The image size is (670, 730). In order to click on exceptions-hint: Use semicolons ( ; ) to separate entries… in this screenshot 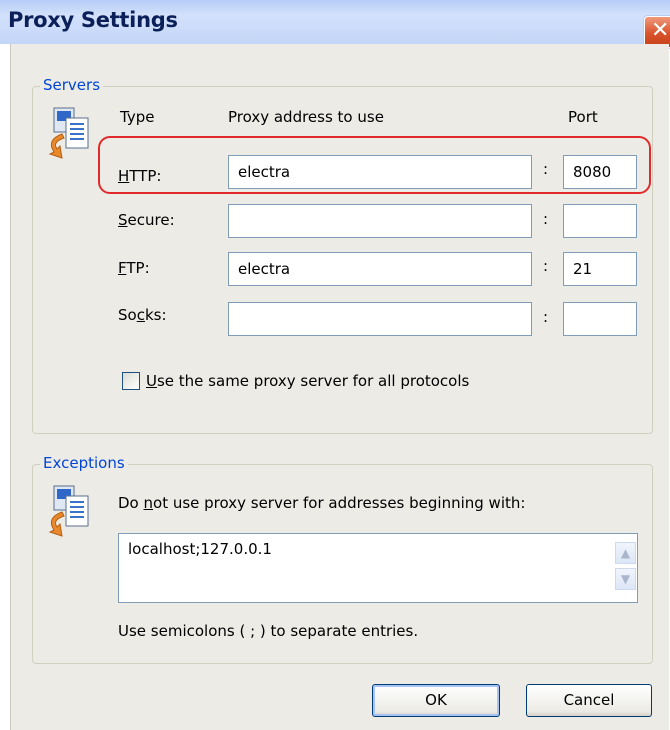, I will do `click(268, 631)`.